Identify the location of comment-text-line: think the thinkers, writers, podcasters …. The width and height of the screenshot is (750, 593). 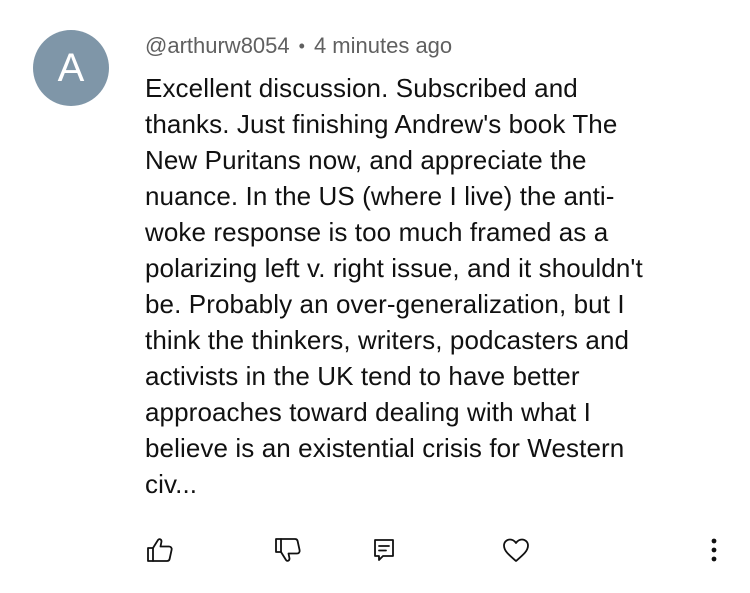
(387, 340).